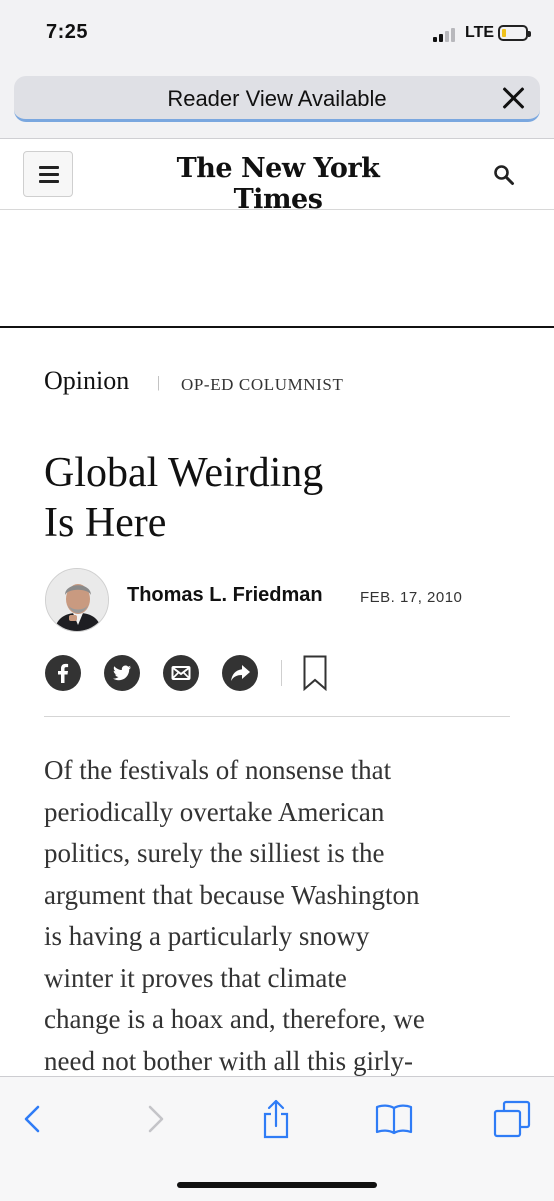  What do you see at coordinates (77, 600) in the screenshot?
I see `author-avatar` at bounding box center [77, 600].